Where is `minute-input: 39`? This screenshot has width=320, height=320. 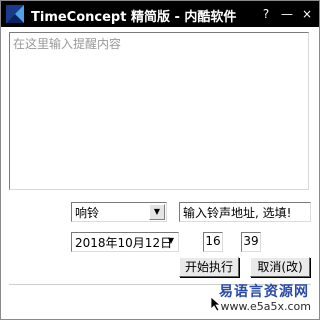 minute-input: 39 is located at coordinates (251, 242).